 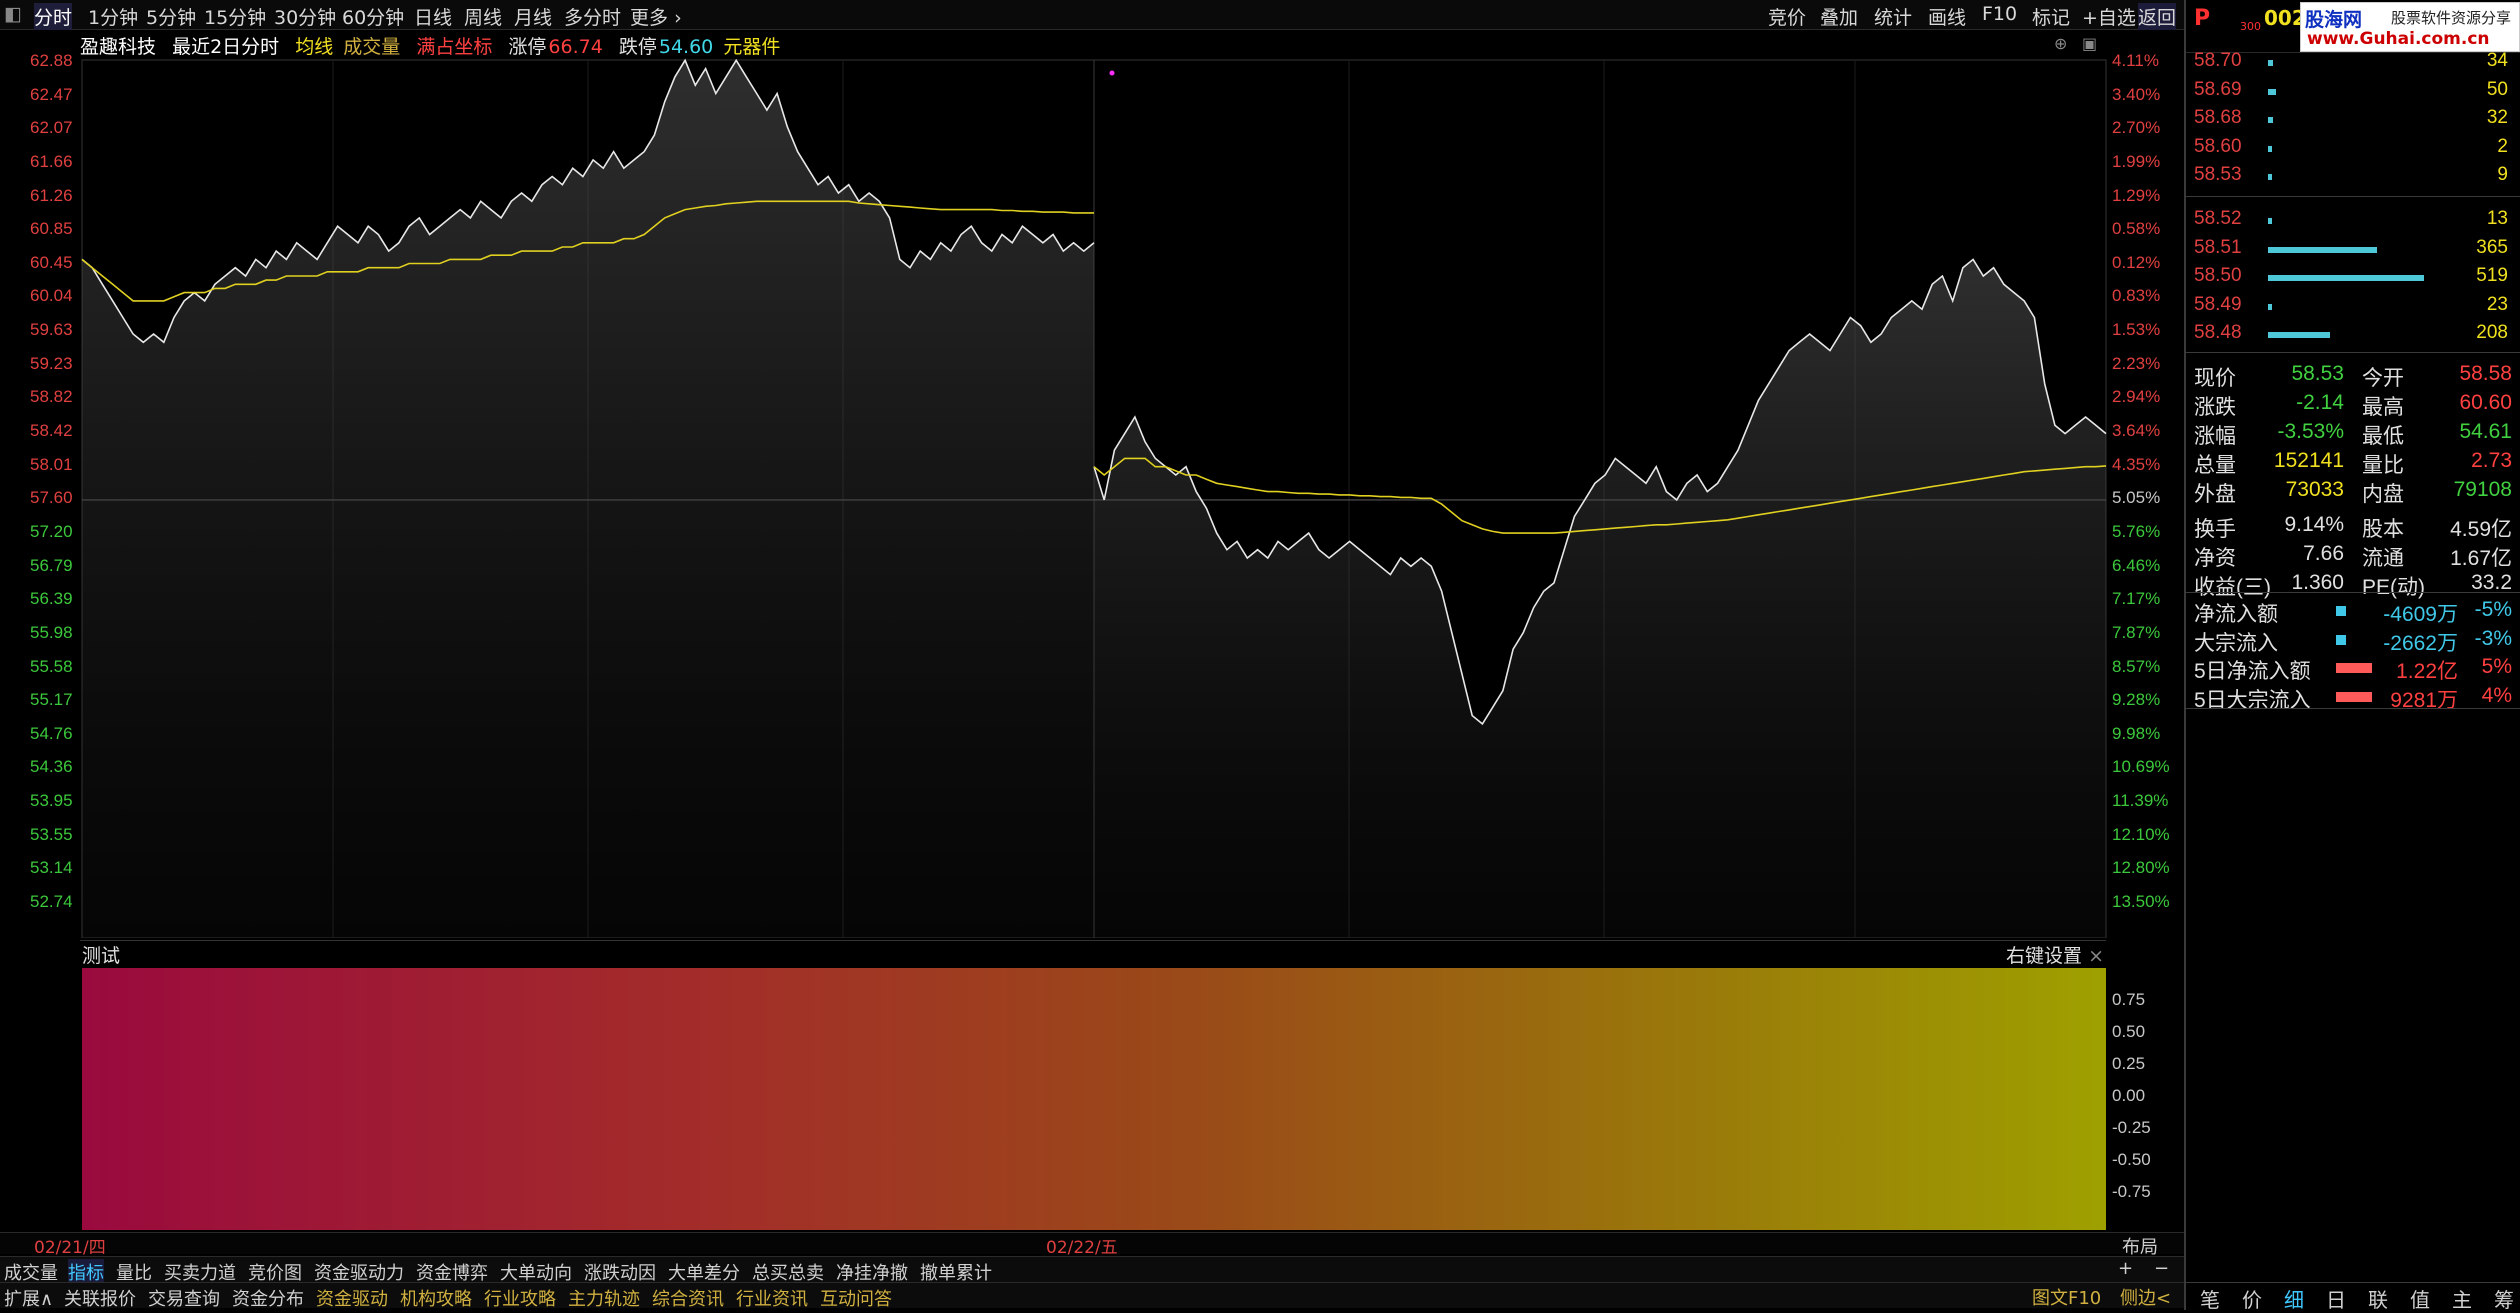 I want to click on close-icon: ×, so click(x=2096, y=956).